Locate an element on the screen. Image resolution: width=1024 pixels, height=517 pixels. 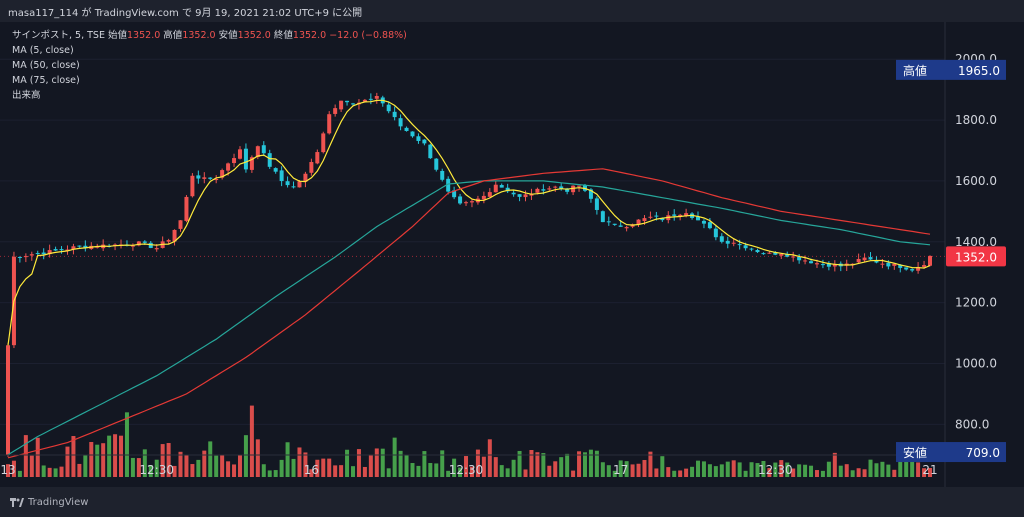
legend-ma5: MA (5, close) is located at coordinates (209, 50).